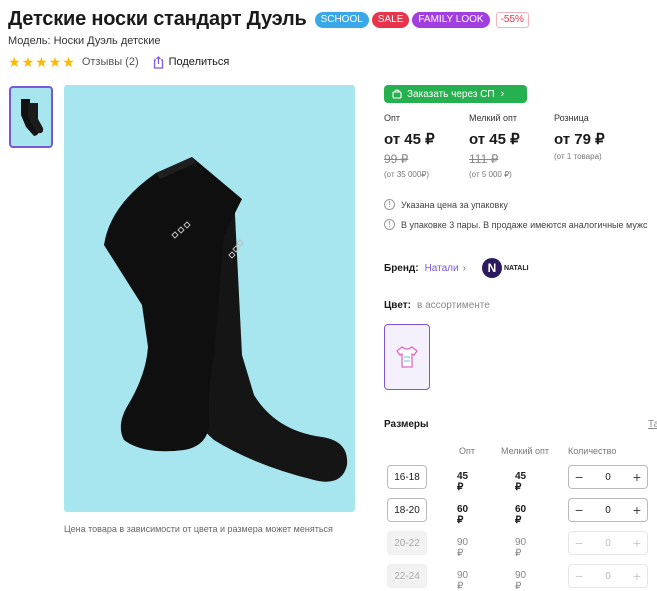 This screenshot has width=657, height=591. I want to click on order-sp-label: Заказать через СП, so click(451, 94).